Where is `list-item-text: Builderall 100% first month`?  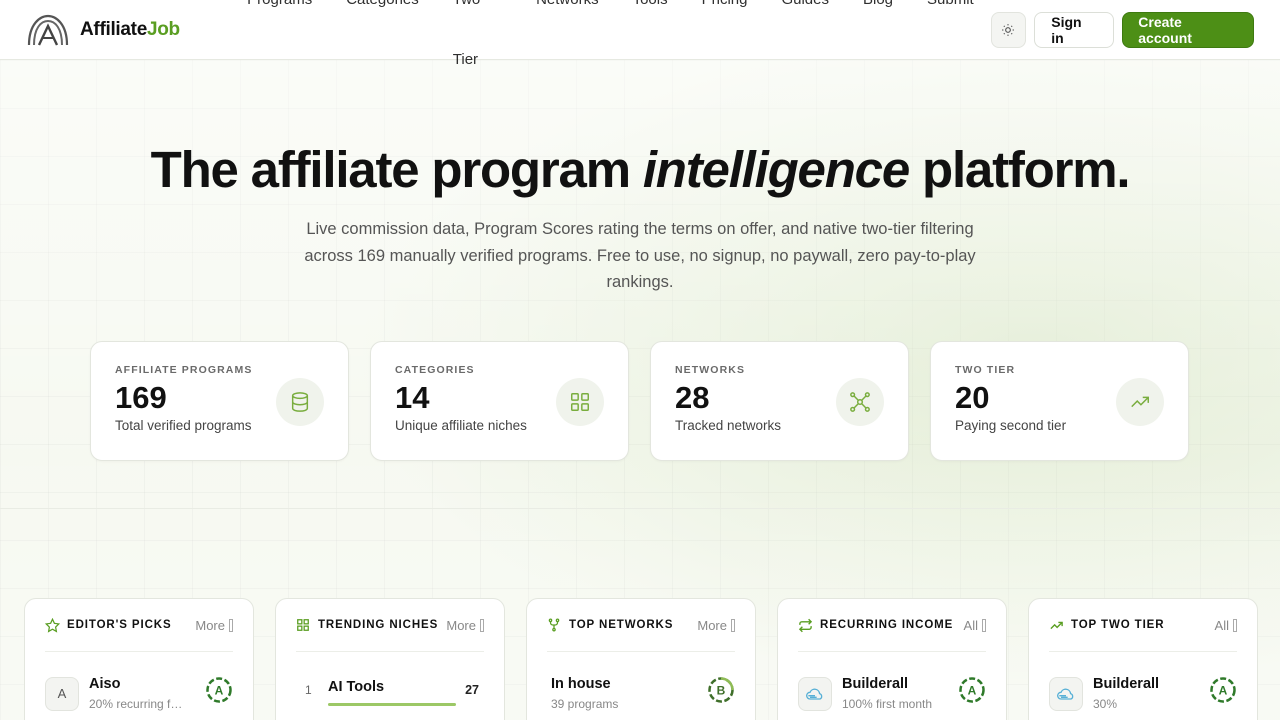 list-item-text: Builderall 100% first month is located at coordinates (890, 693).